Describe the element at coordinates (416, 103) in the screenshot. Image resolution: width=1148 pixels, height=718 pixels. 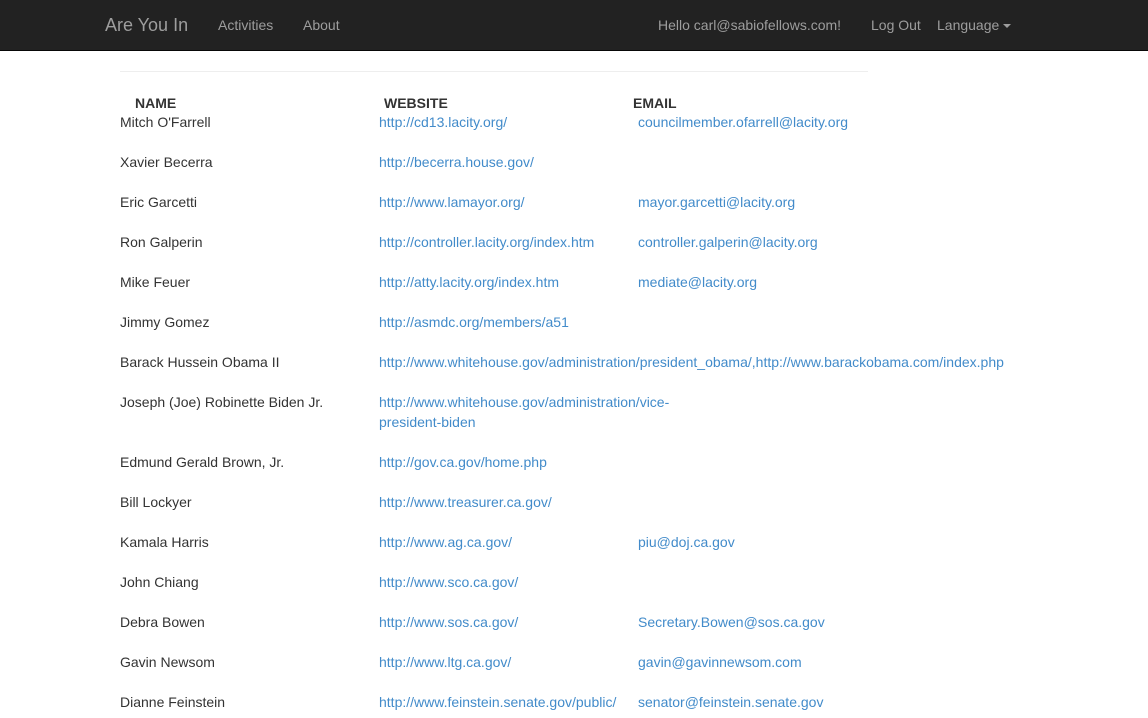
I see `website-column-header: WEBSITE` at that location.